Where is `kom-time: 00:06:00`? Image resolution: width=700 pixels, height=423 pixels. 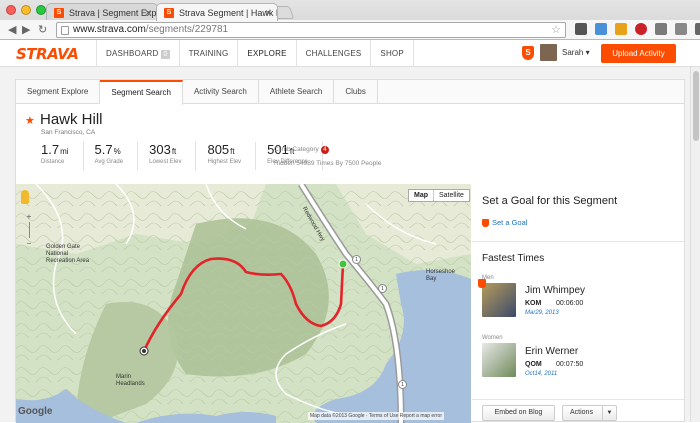 kom-time: 00:06:00 is located at coordinates (570, 303).